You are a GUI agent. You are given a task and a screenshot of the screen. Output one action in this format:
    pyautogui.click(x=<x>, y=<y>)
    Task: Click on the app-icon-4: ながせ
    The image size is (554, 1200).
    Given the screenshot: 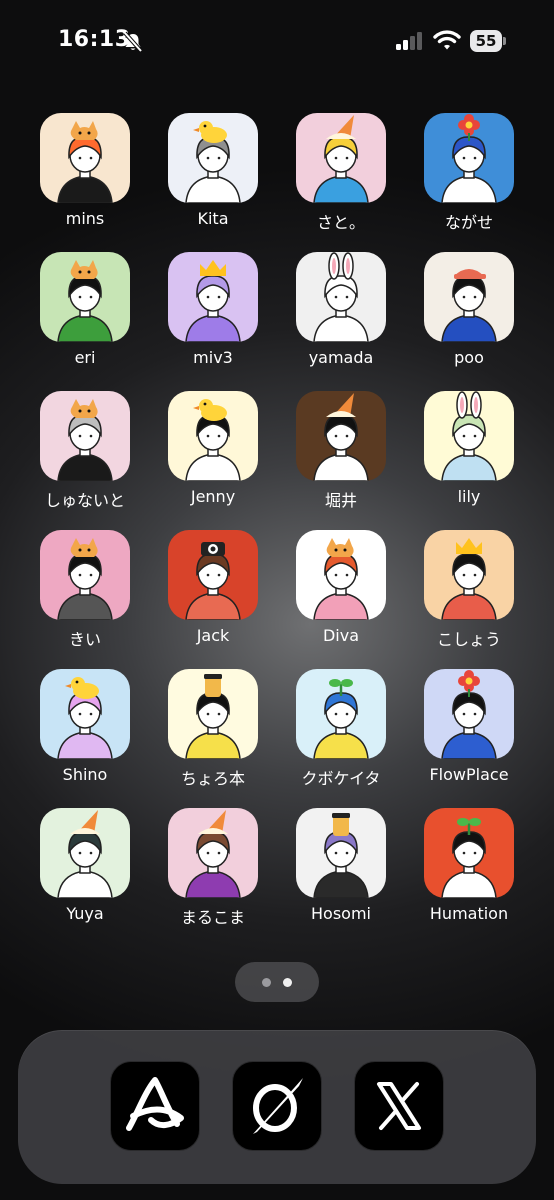 What is the action you would take?
    pyautogui.click(x=464, y=178)
    